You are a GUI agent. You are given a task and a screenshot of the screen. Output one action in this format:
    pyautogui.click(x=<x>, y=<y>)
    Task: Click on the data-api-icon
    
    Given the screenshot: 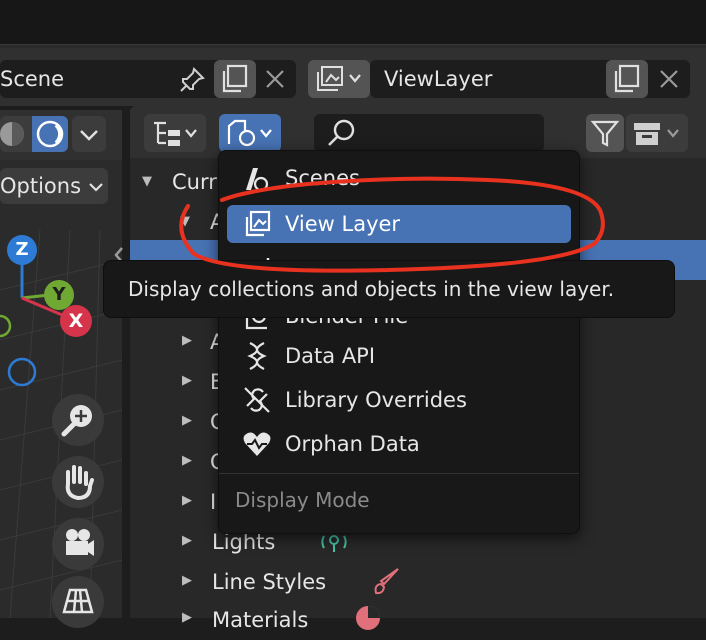 What is the action you would take?
    pyautogui.click(x=257, y=356)
    